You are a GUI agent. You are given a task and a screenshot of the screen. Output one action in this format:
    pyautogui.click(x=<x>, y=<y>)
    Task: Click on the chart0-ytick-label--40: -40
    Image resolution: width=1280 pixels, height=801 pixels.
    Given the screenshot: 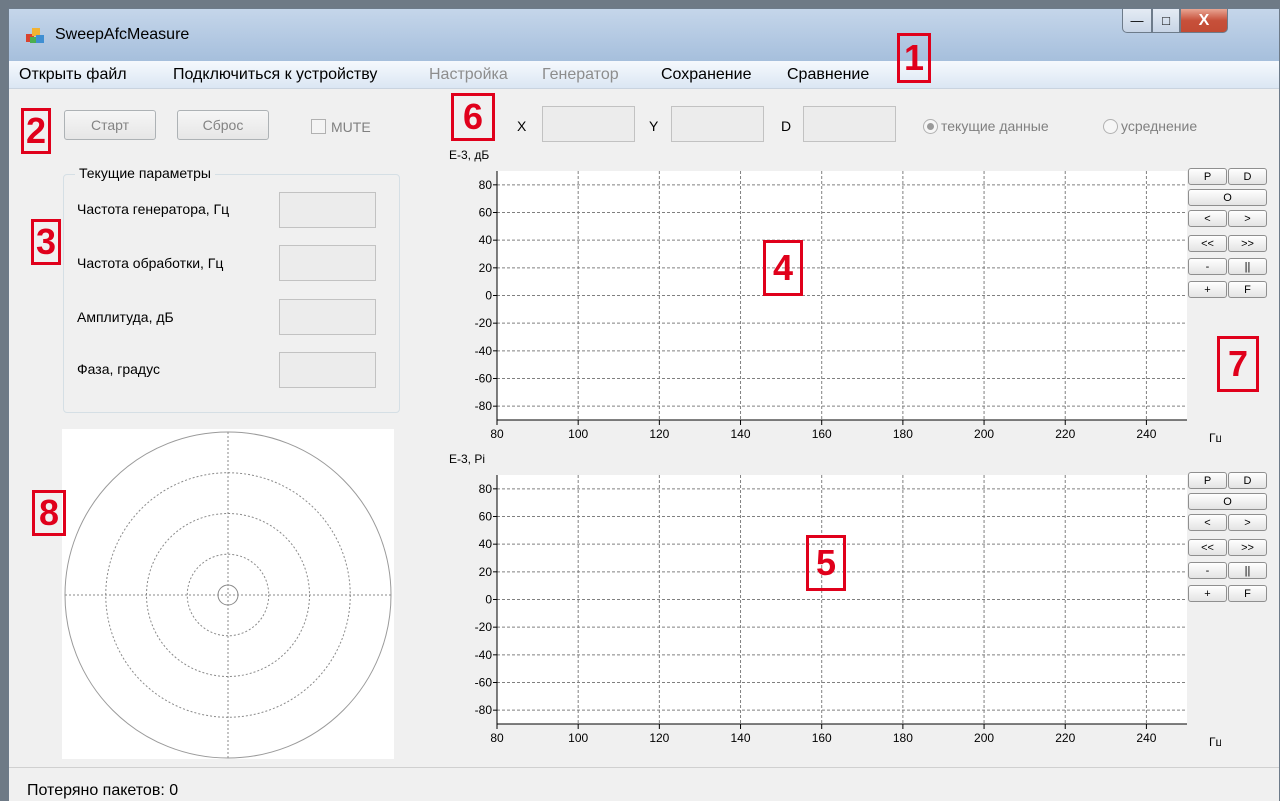 What is the action you would take?
    pyautogui.click(x=484, y=351)
    